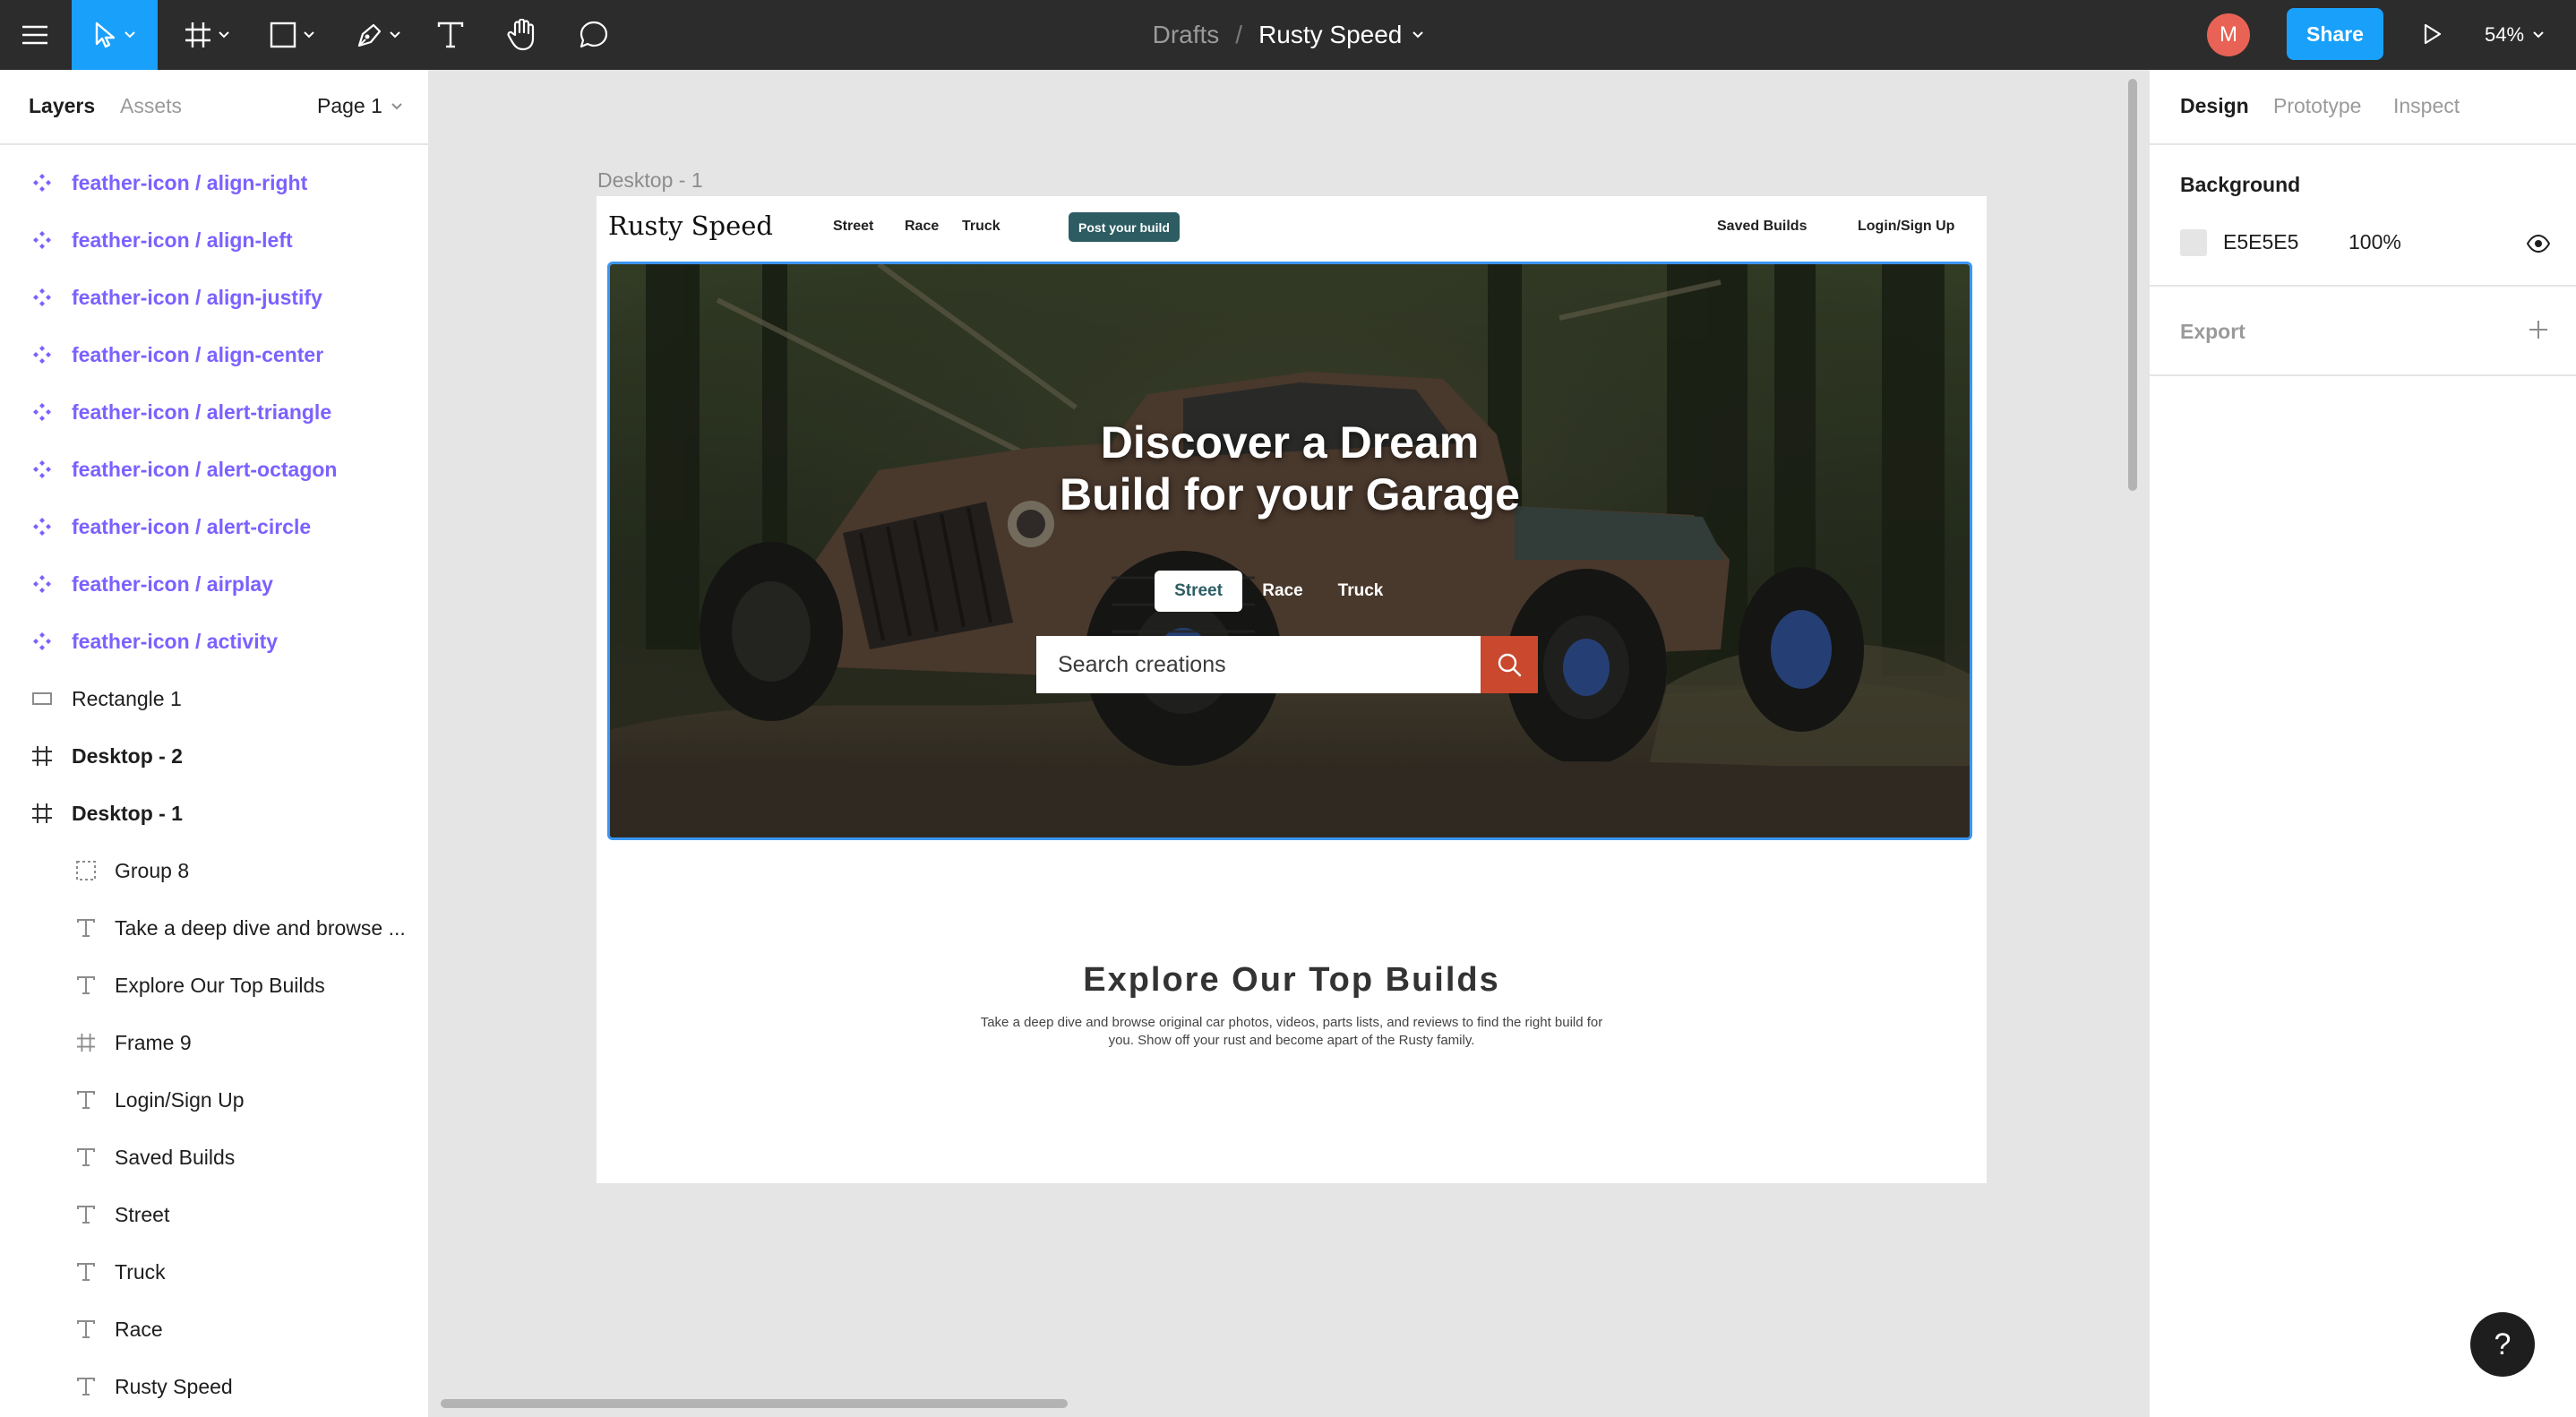 The image size is (2576, 1417). I want to click on background-heading: Background, so click(2240, 184).